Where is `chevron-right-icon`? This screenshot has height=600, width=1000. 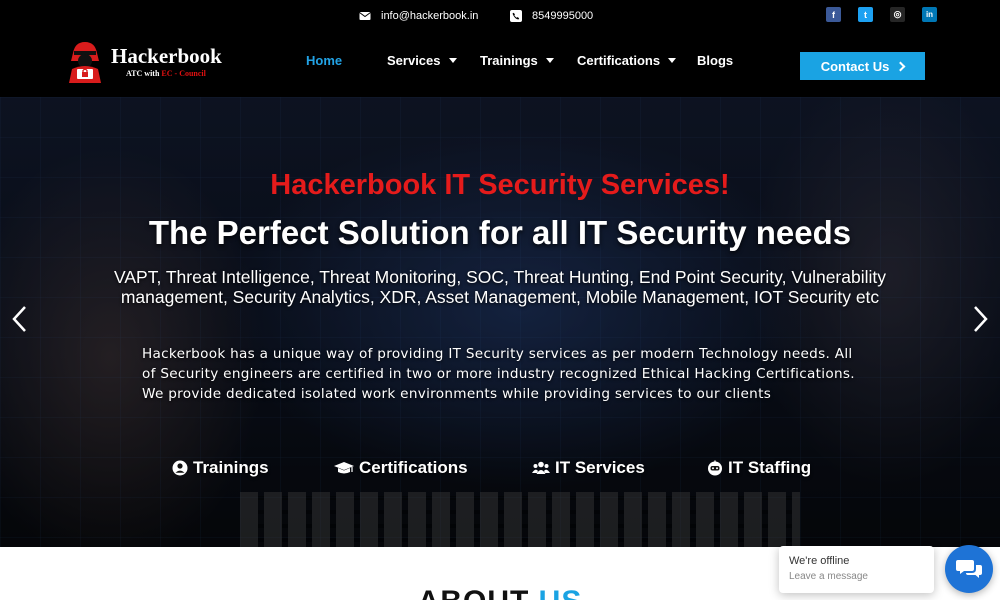
chevron-right-icon is located at coordinates (900, 66).